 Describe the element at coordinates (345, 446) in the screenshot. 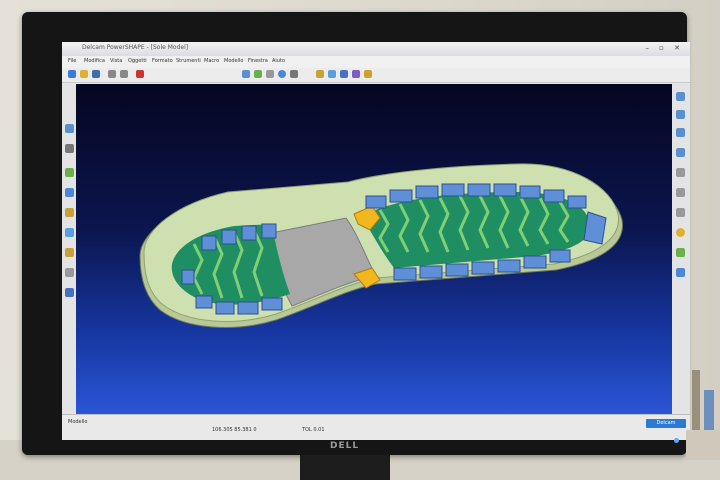

I see `monitor-brand-logo: DELL` at that location.